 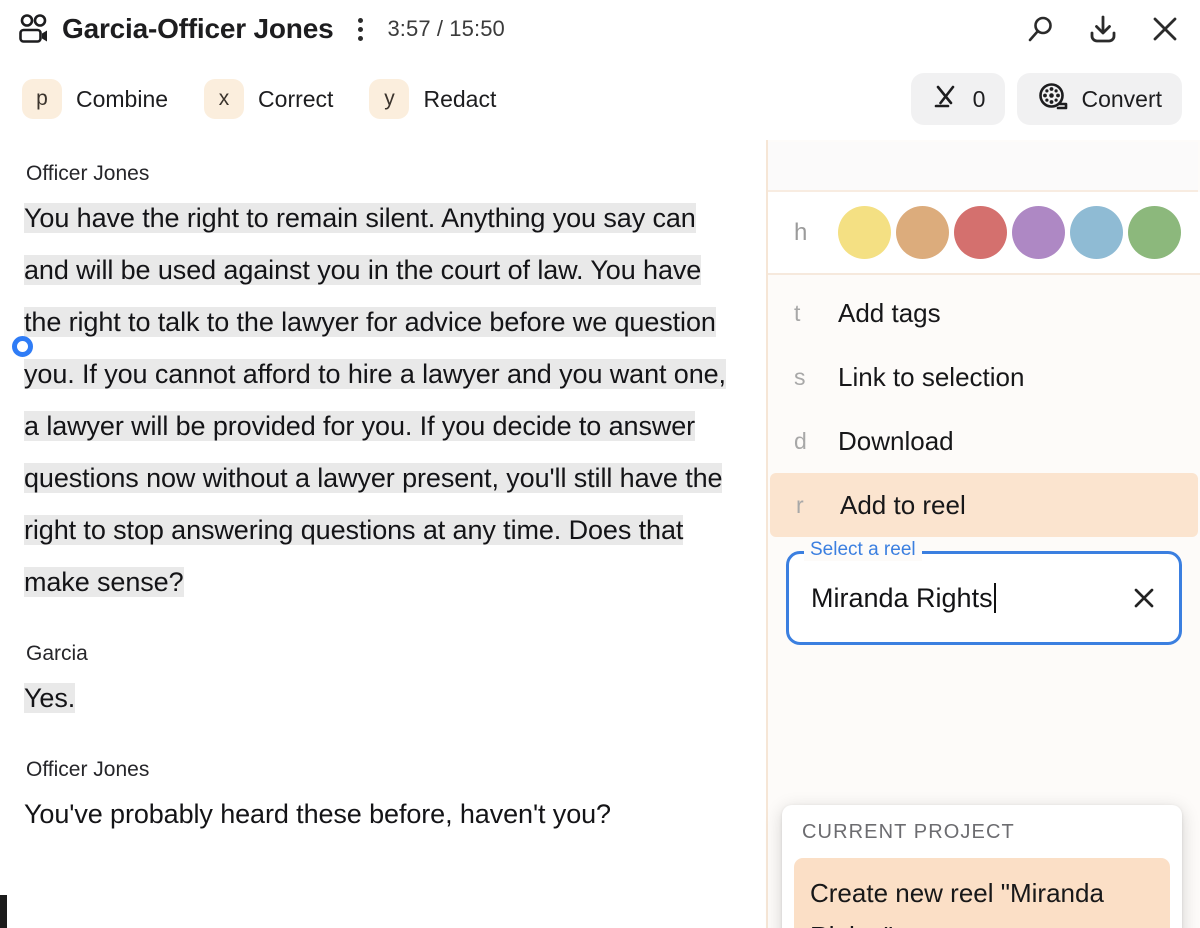 What do you see at coordinates (908, 832) in the screenshot?
I see `dropdown-group-label: CURRENT PROJECT` at bounding box center [908, 832].